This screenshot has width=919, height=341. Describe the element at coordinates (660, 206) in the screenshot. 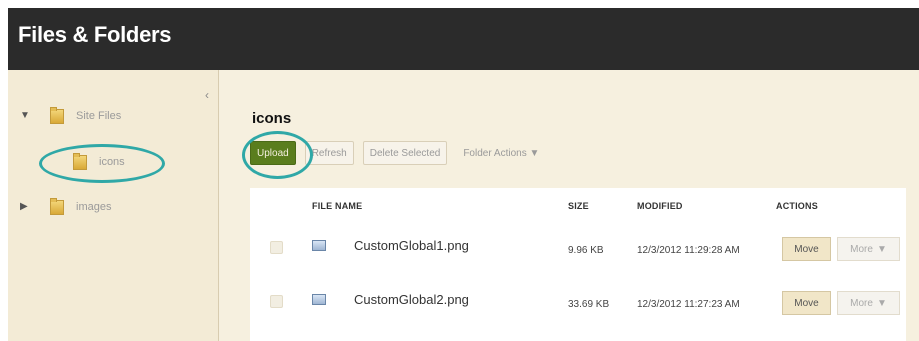

I see `column-header-modified: MODIFIED` at that location.